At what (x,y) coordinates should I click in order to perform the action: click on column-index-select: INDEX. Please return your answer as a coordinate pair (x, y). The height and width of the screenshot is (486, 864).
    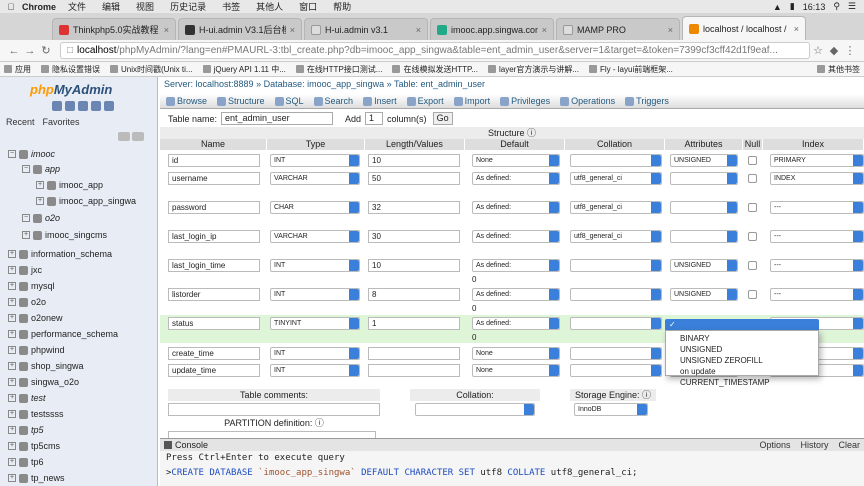
    Looking at the image, I should click on (817, 178).